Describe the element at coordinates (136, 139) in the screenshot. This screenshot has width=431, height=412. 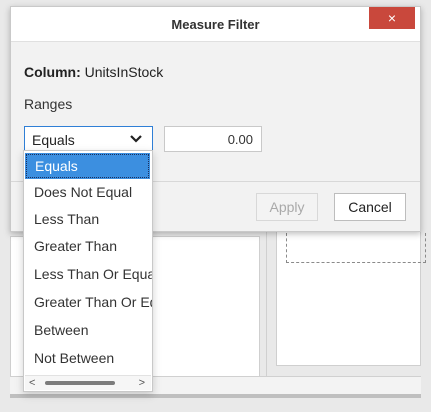
I see `chevron-down-icon` at that location.